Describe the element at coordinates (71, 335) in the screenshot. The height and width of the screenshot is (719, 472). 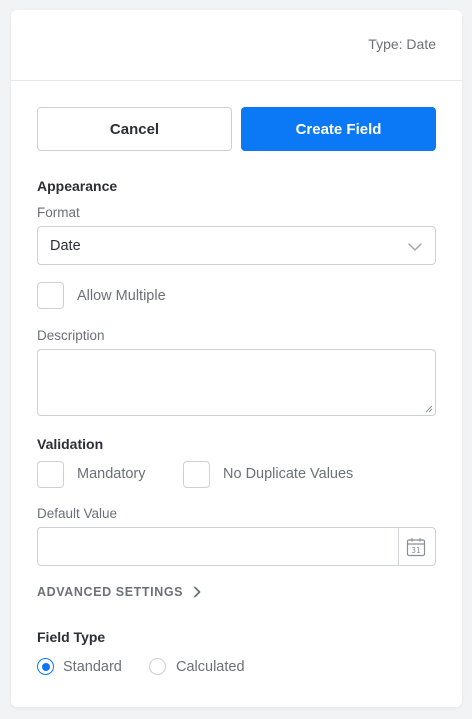
I see `description-label: Description` at that location.